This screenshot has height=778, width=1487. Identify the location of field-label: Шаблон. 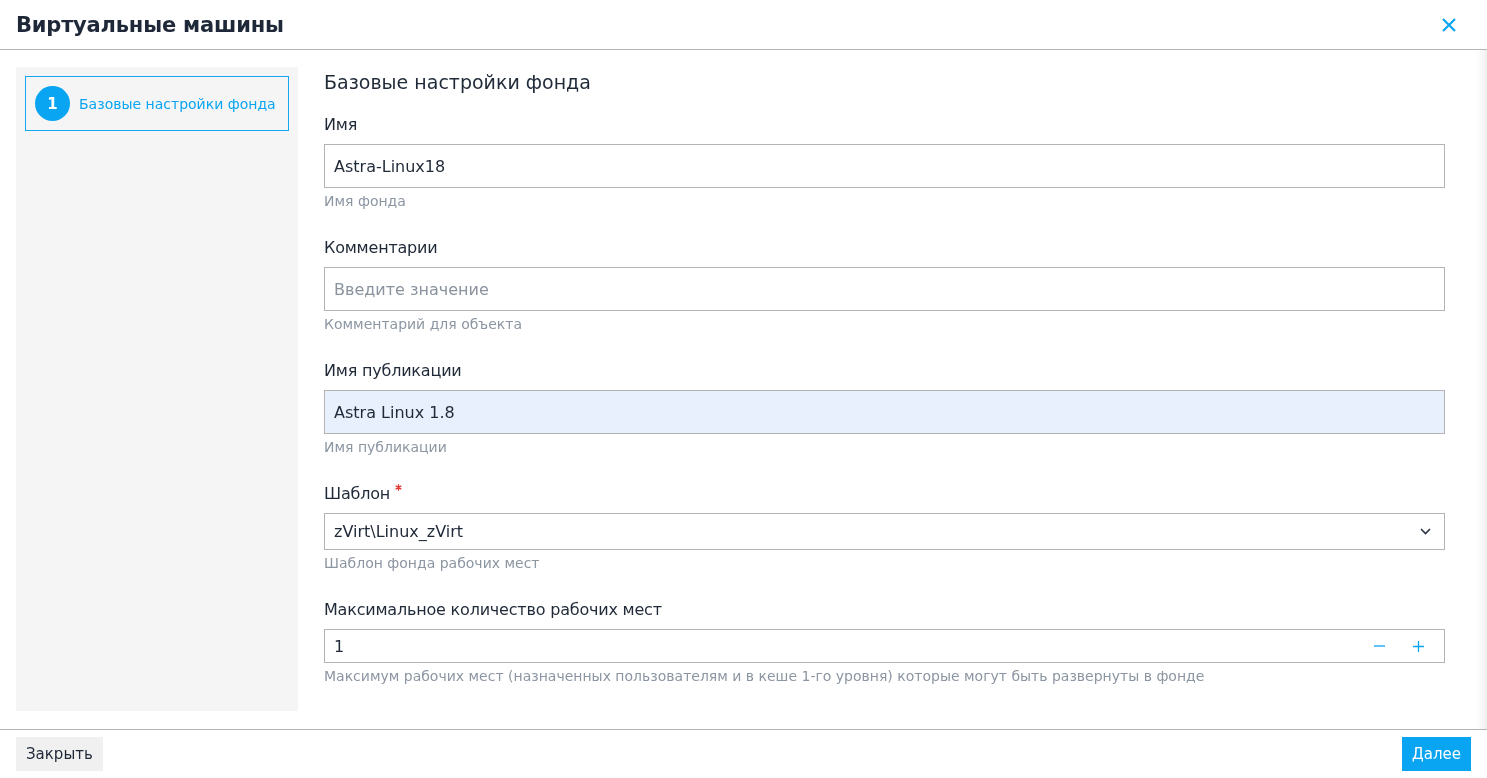
(357, 494).